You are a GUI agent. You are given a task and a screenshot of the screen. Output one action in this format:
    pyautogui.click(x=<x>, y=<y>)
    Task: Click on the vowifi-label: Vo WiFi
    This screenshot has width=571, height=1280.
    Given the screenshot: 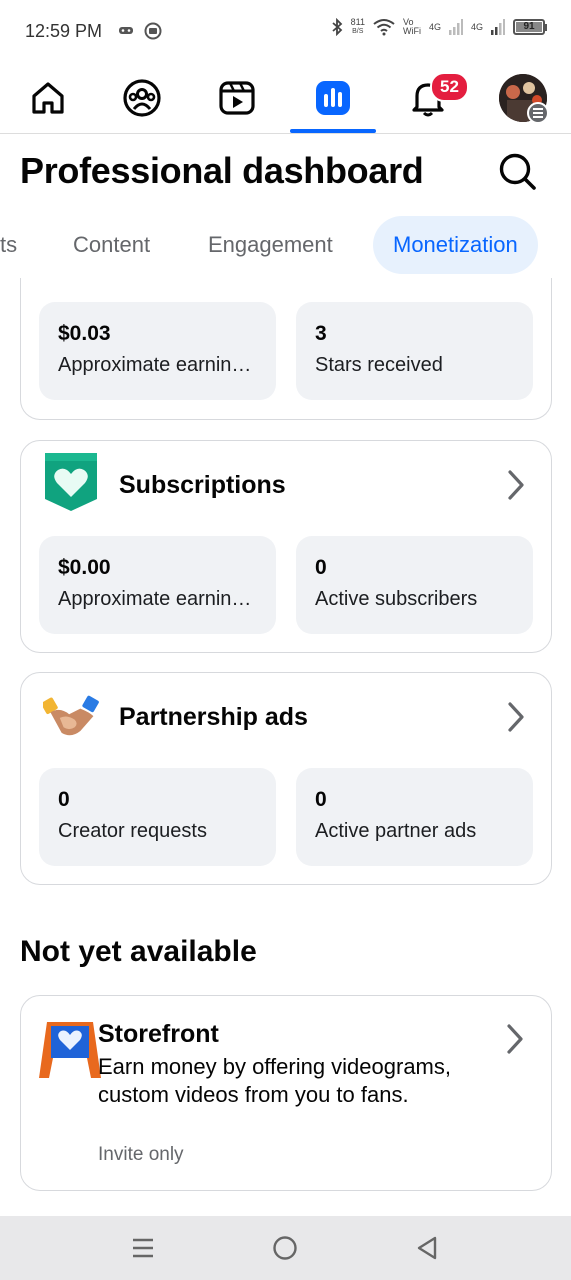 What is the action you would take?
    pyautogui.click(x=412, y=27)
    